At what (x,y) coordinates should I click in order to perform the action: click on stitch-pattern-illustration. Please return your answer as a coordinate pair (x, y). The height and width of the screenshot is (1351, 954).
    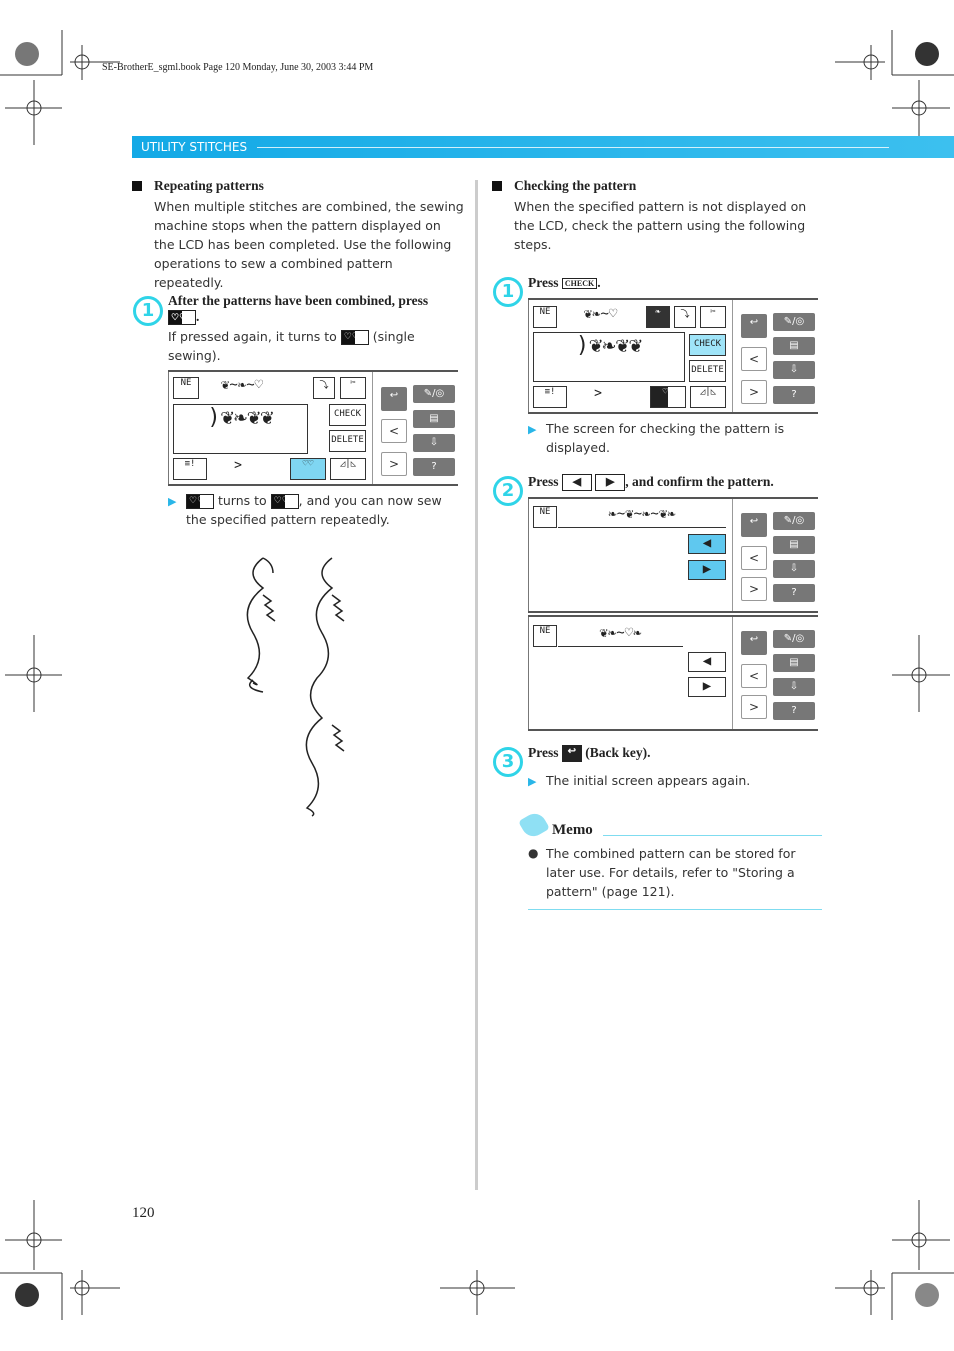
    Looking at the image, I should click on (295, 687).